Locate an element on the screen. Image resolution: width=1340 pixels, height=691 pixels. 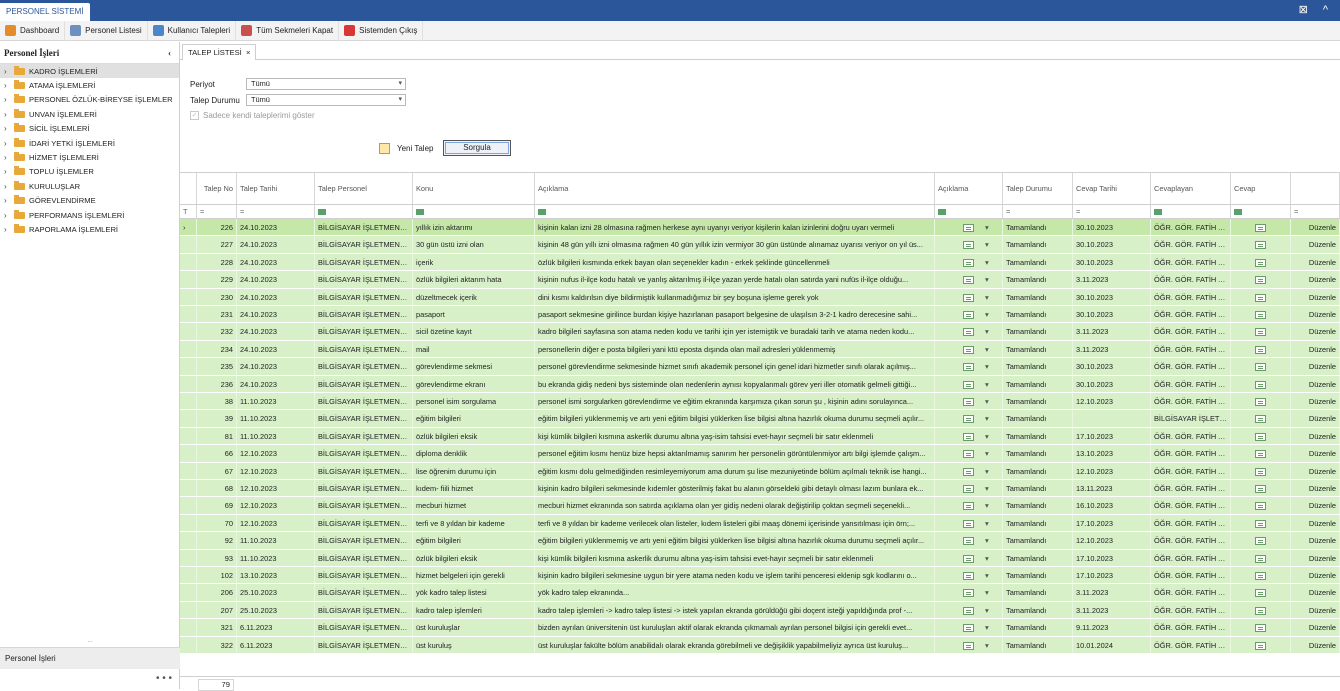
filter-cell: = is located at coordinates (1315, 211).